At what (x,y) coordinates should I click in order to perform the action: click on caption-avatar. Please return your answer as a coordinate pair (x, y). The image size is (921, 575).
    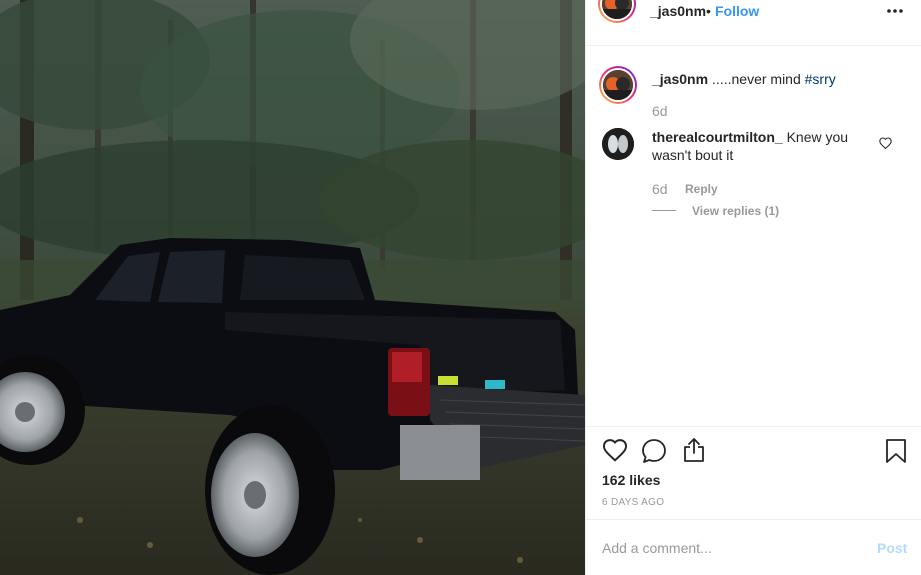
    Looking at the image, I should click on (618, 85).